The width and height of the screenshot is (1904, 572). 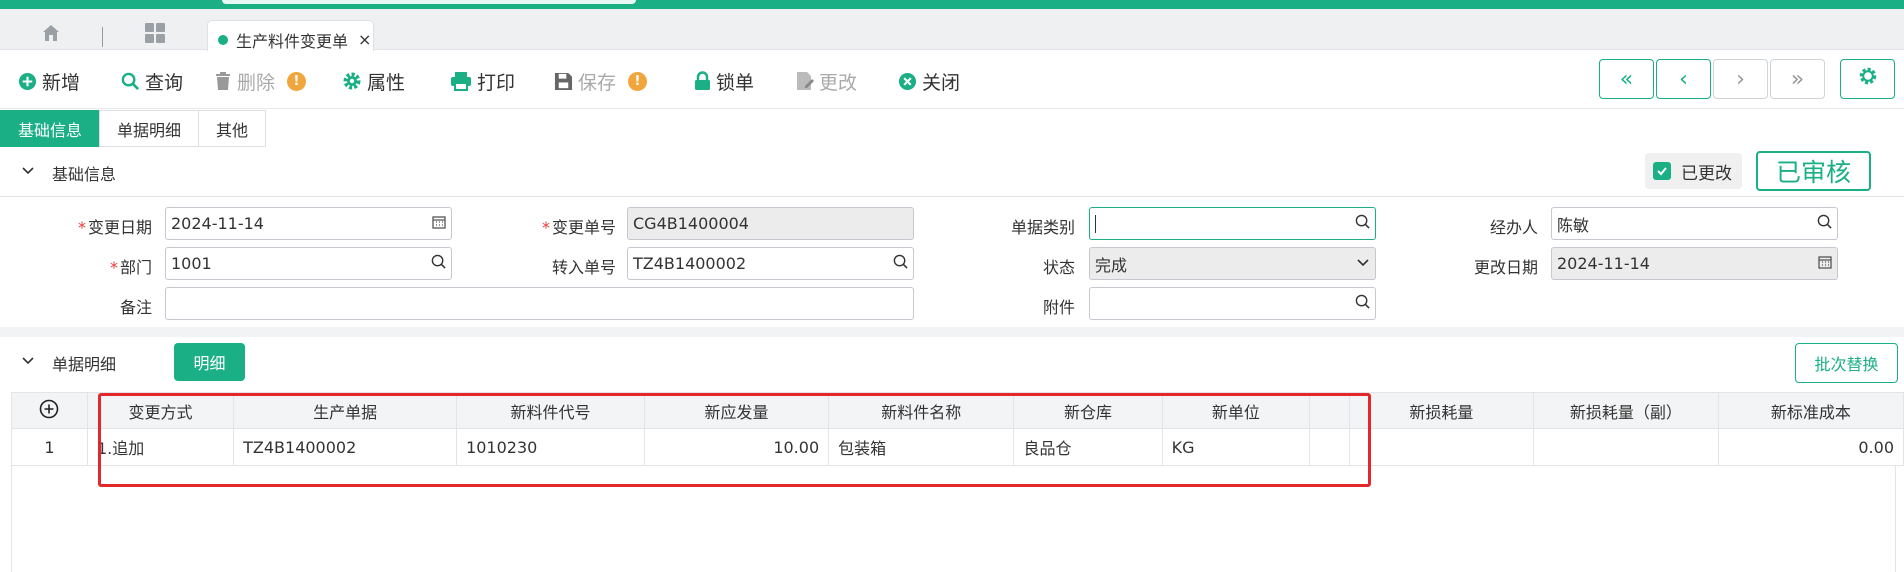 I want to click on change-no-value: CG4B1400004, so click(x=691, y=223).